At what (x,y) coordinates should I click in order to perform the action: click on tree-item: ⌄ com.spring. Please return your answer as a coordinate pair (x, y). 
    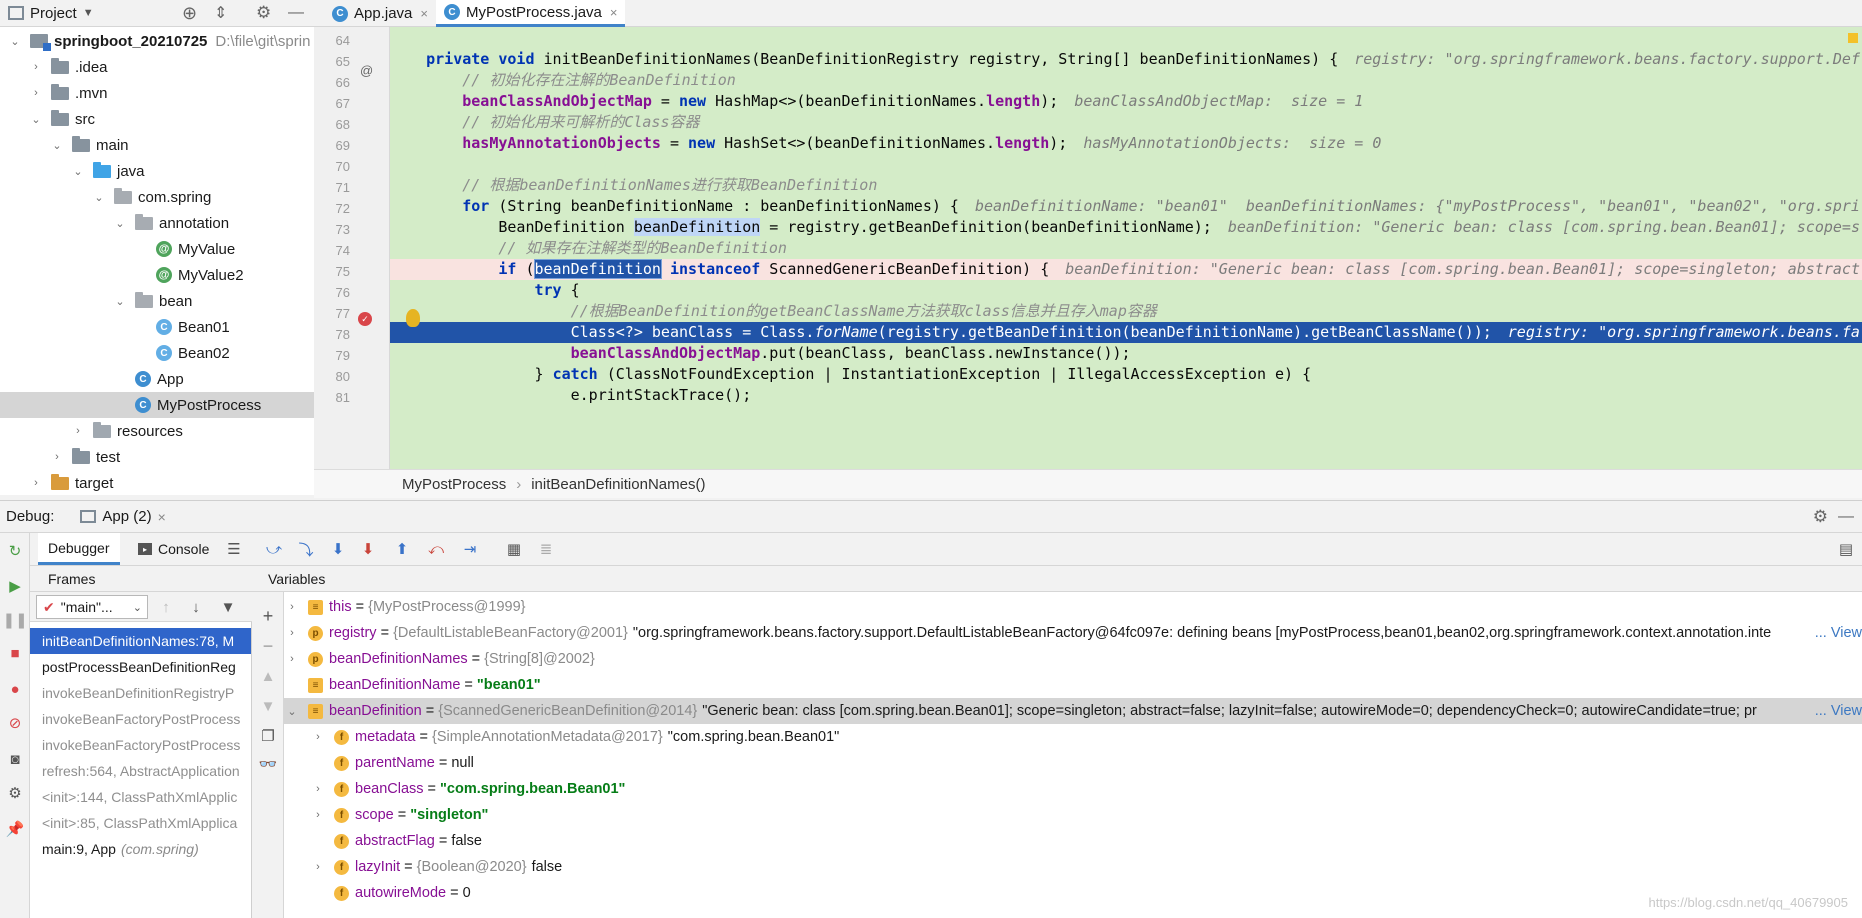
    Looking at the image, I should click on (157, 197).